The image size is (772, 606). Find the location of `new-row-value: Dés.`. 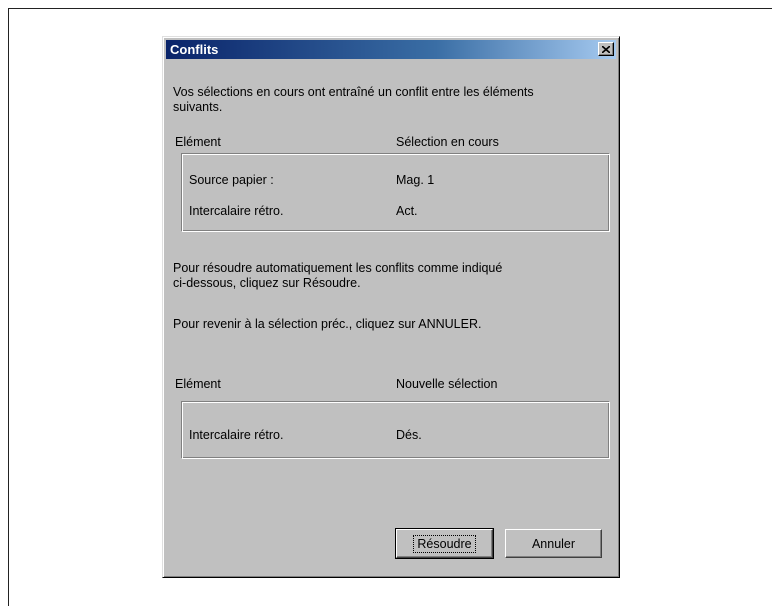

new-row-value: Dés. is located at coordinates (409, 435).